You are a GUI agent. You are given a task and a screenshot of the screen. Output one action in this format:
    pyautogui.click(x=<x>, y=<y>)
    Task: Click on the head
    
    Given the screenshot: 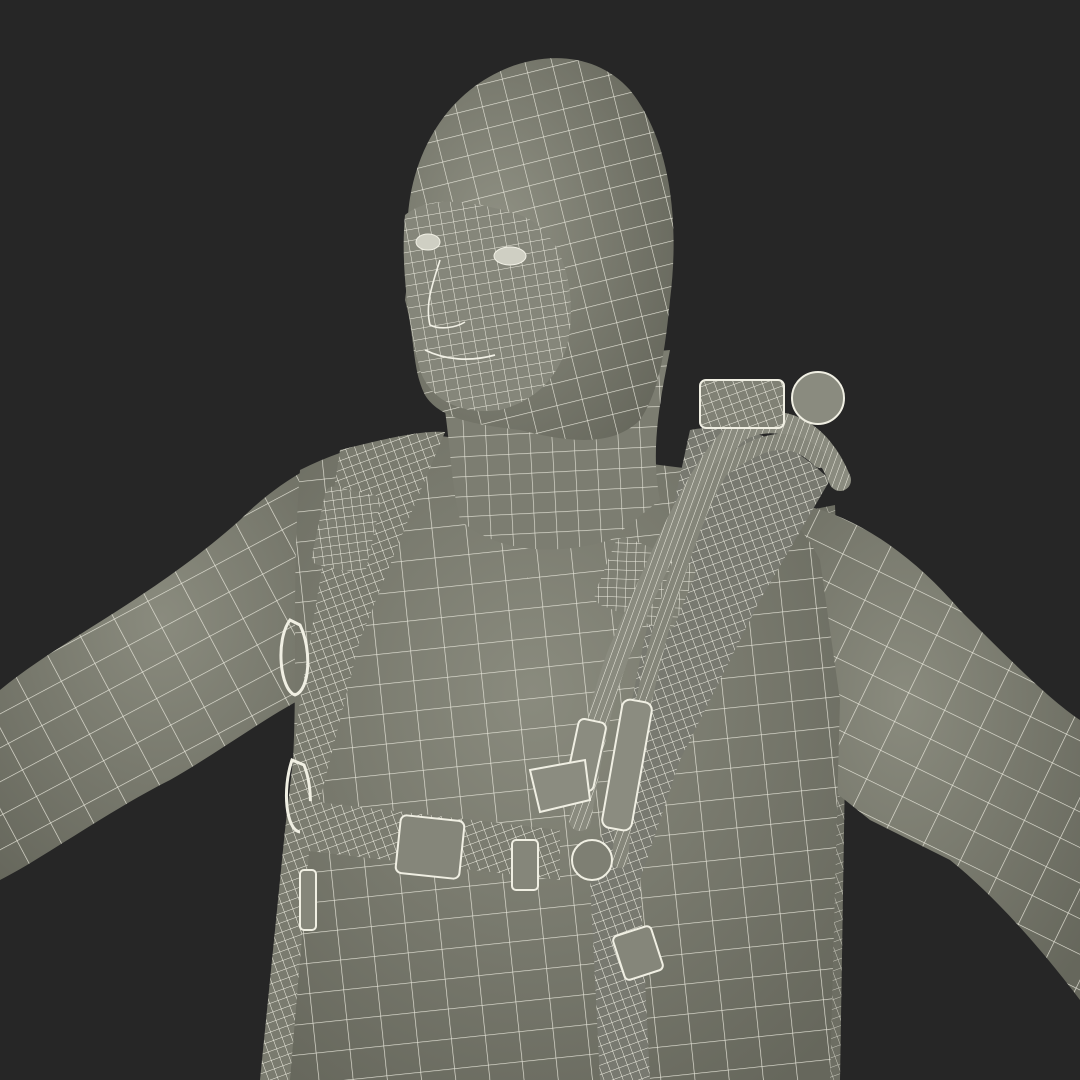 What is the action you would take?
    pyautogui.click(x=538, y=249)
    